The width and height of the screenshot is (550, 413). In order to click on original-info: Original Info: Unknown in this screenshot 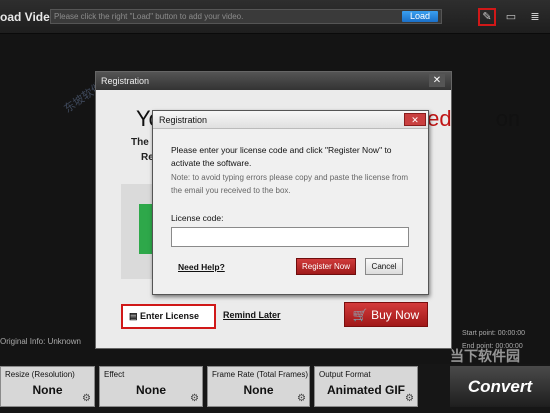, I will do `click(40, 341)`.